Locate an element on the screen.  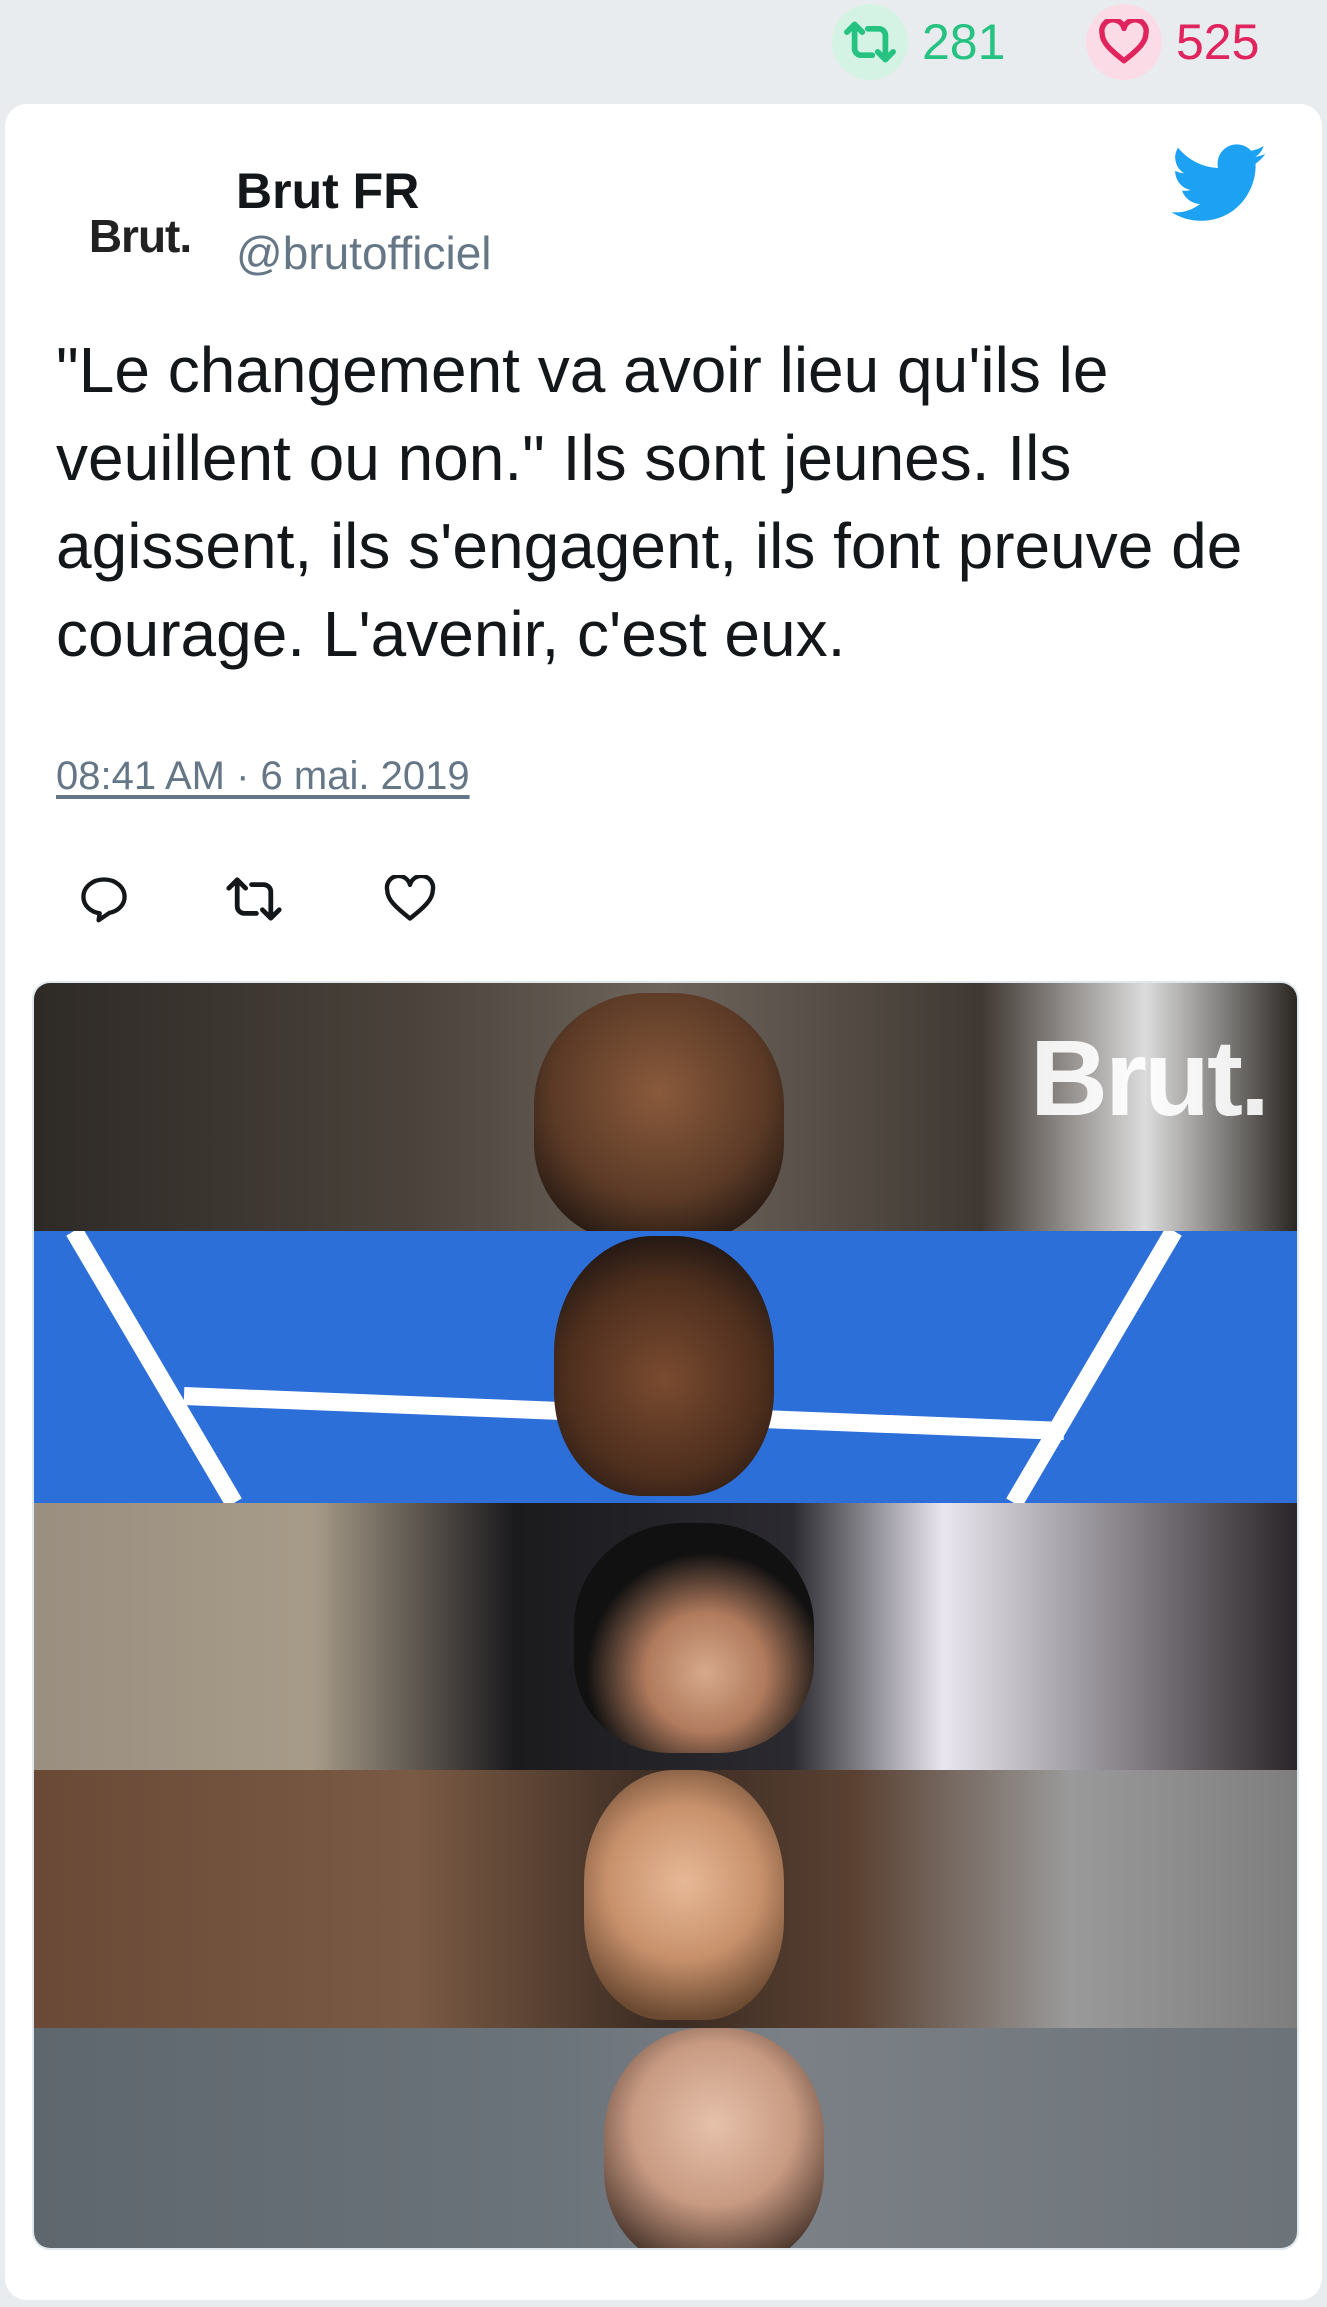
display-name: Brut FR is located at coordinates (327, 191).